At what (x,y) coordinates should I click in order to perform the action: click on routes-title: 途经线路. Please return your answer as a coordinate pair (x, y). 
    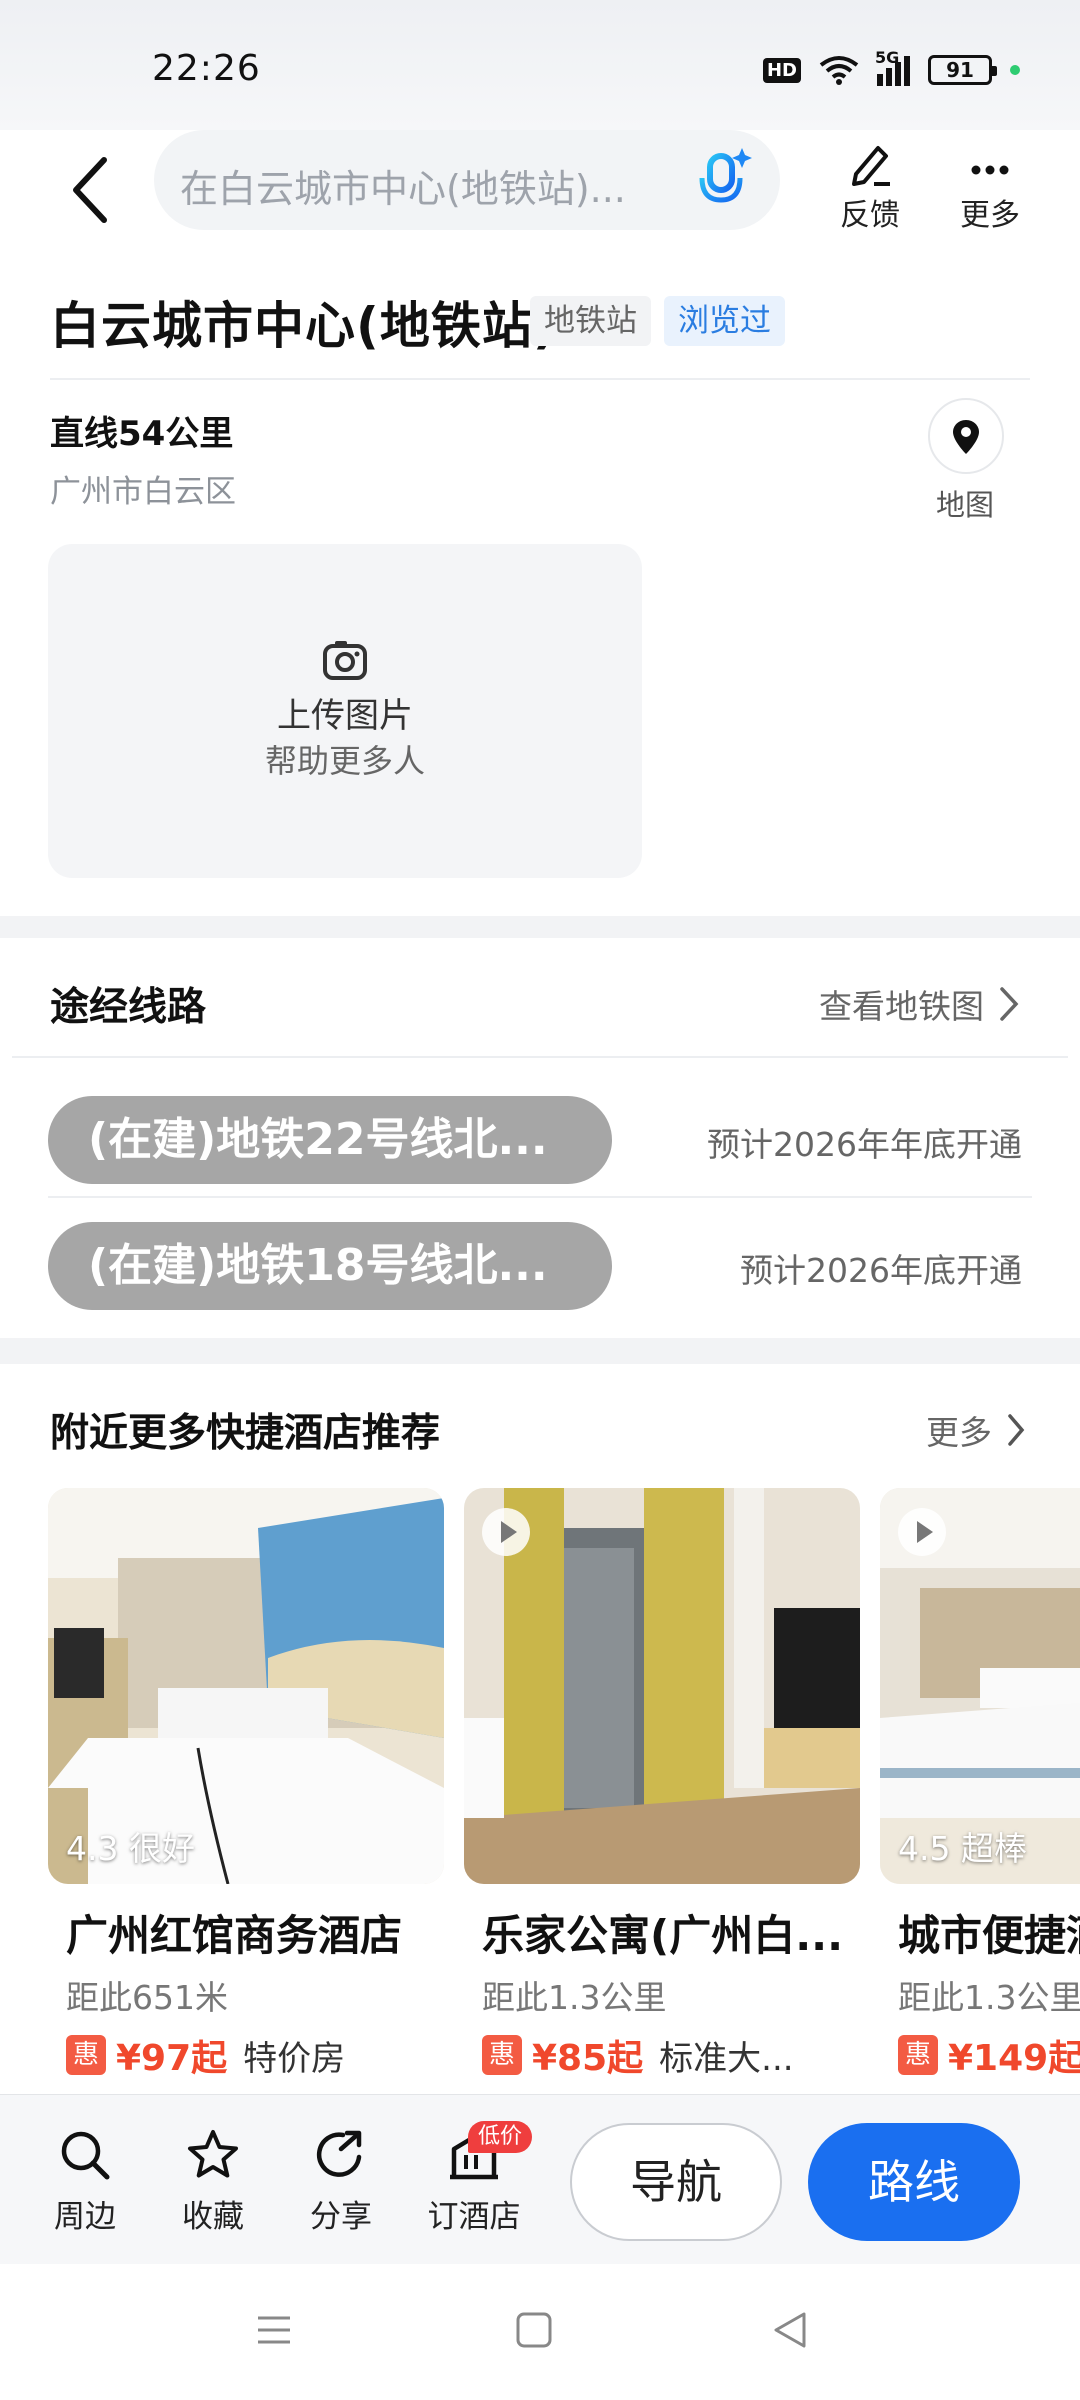
    Looking at the image, I should click on (128, 1007).